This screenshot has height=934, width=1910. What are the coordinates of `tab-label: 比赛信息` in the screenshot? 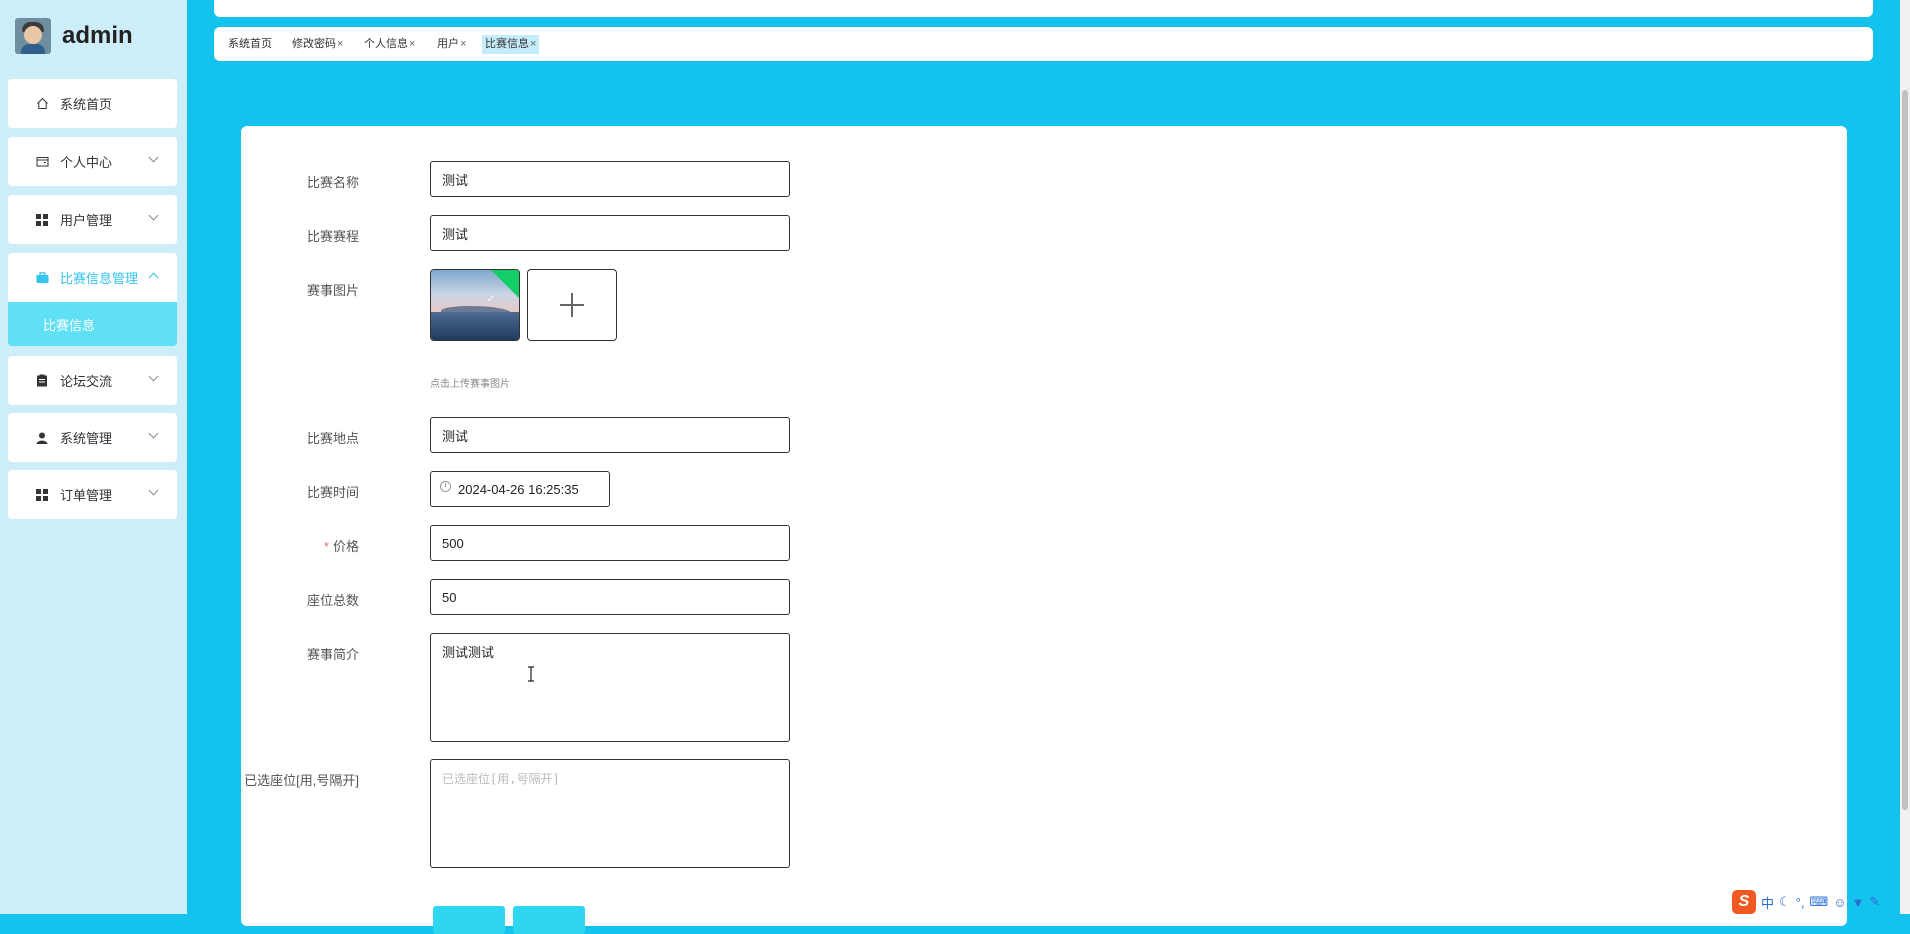 It's located at (507, 44).